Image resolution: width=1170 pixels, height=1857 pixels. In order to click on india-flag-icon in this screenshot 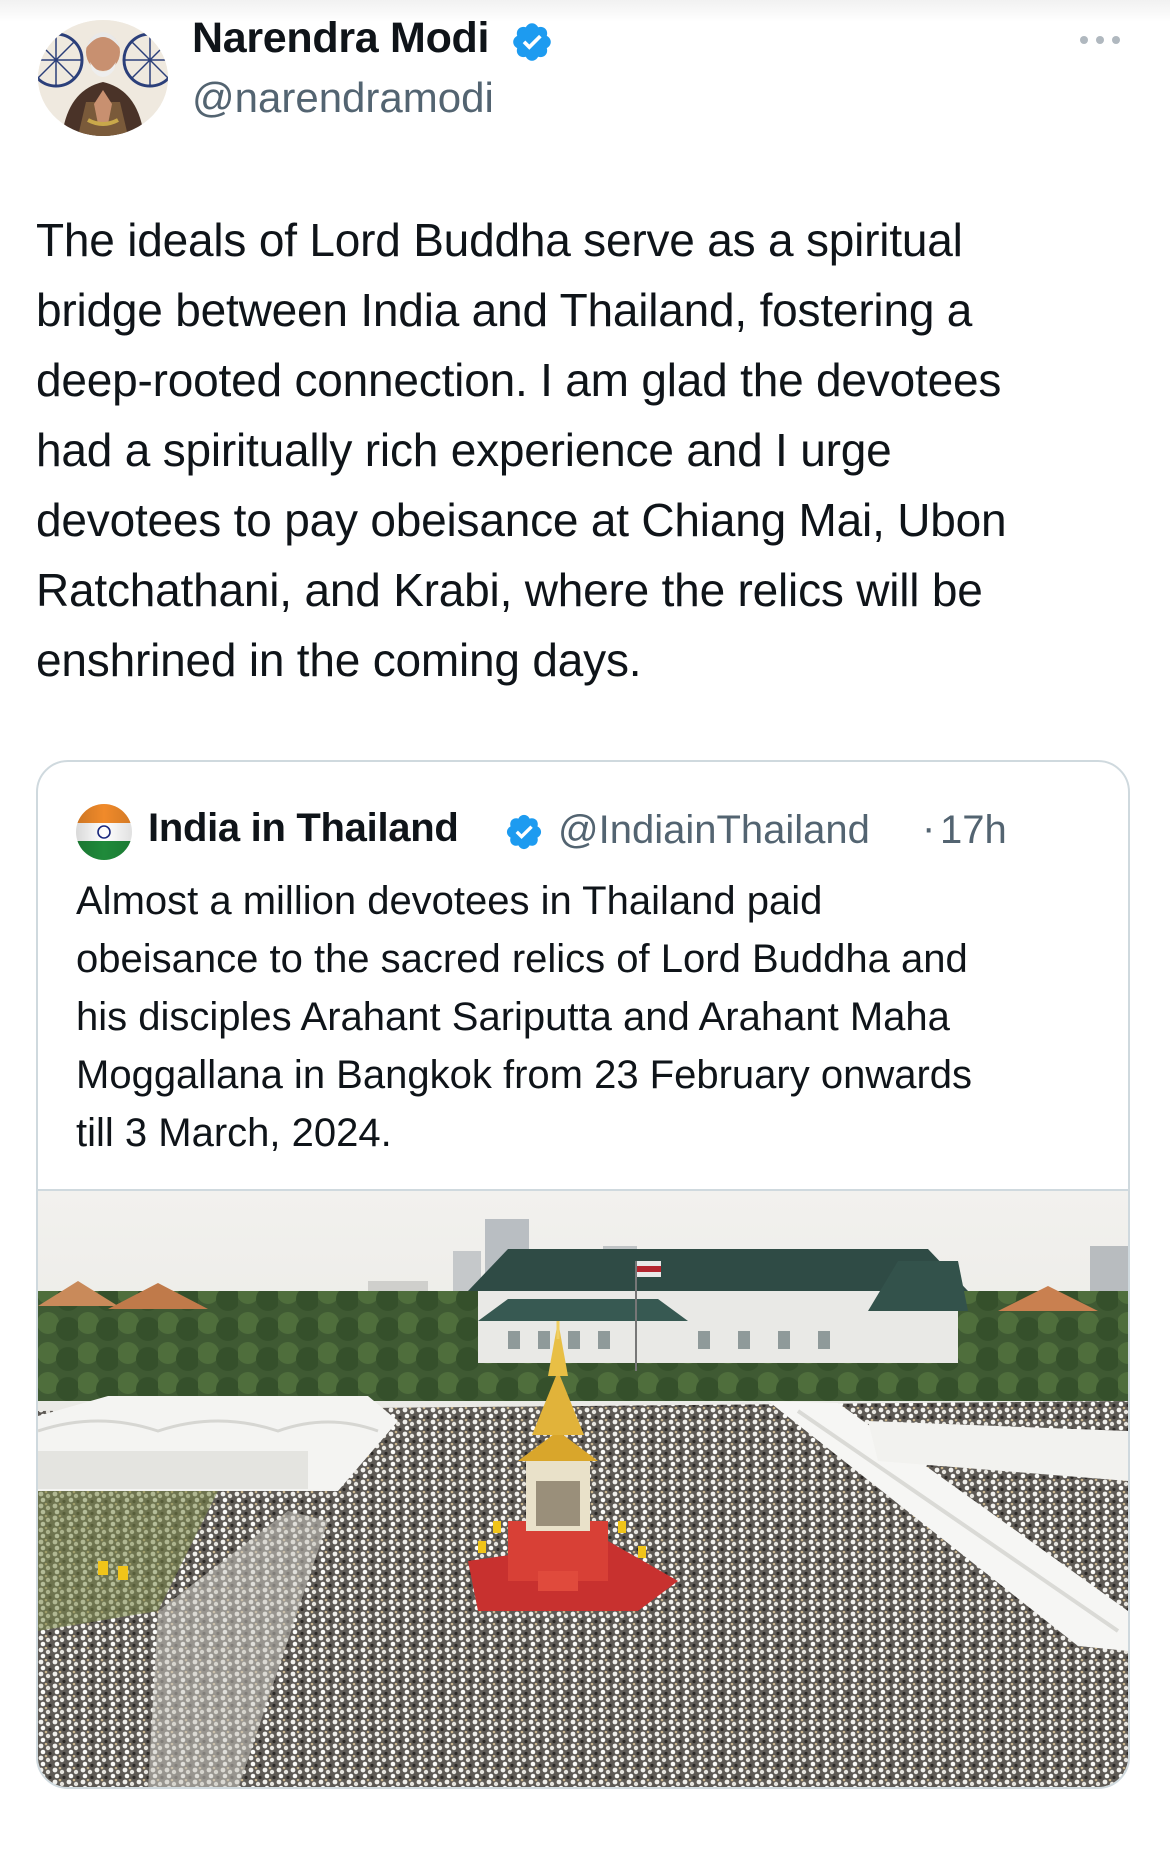, I will do `click(104, 832)`.